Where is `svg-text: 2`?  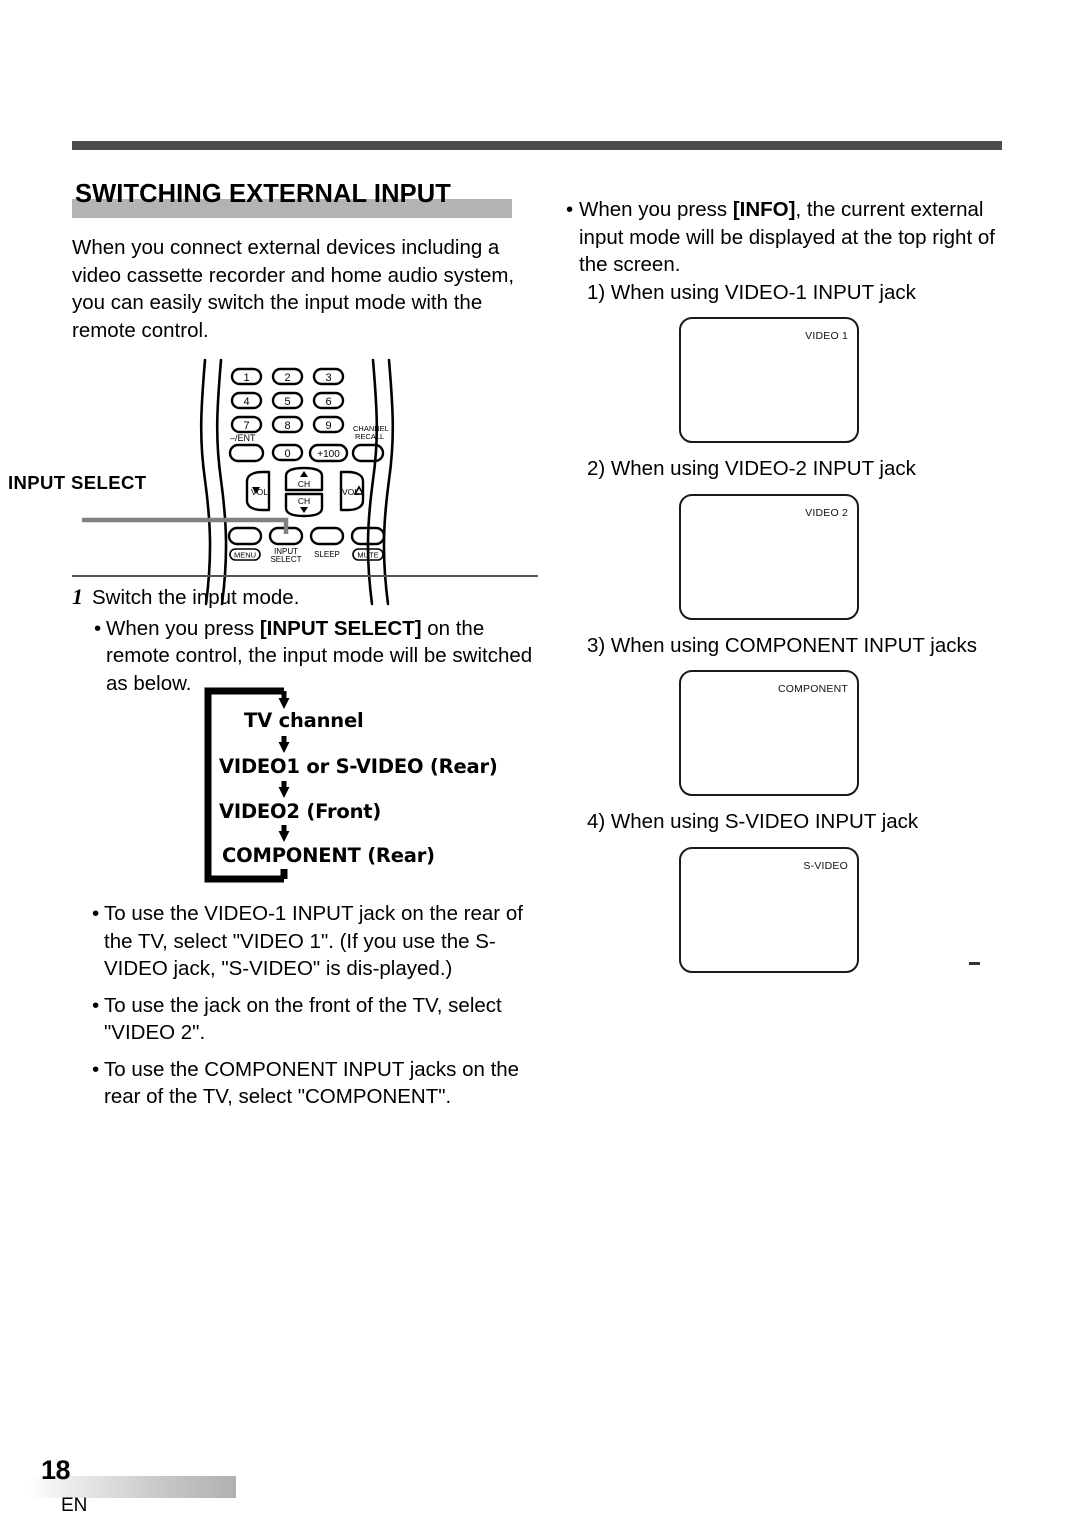 svg-text: 2 is located at coordinates (287, 378).